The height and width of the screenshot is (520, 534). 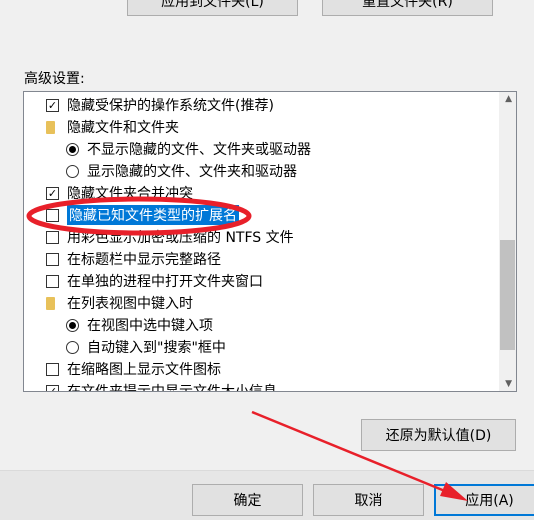 What do you see at coordinates (170, 106) in the screenshot?
I see `list-item-label: 隐藏受保护的操作系统文件(推荐)` at bounding box center [170, 106].